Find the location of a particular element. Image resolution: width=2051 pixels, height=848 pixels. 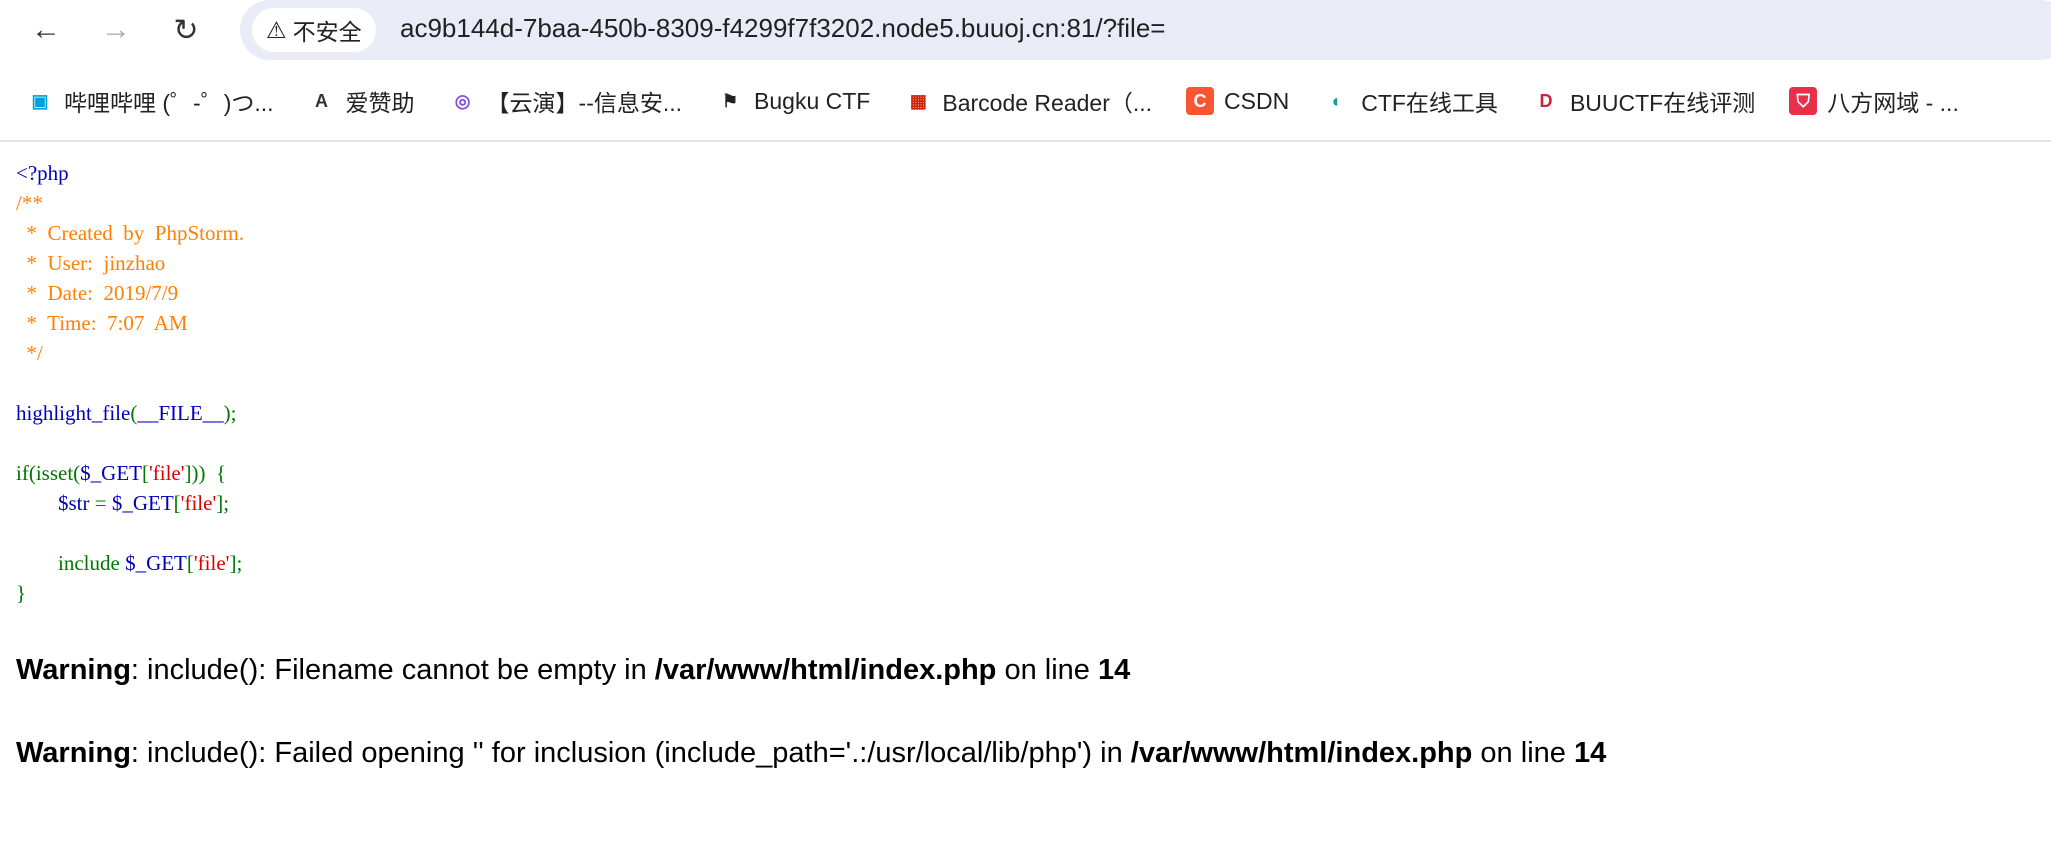

security-label: 不安全 is located at coordinates (327, 32).